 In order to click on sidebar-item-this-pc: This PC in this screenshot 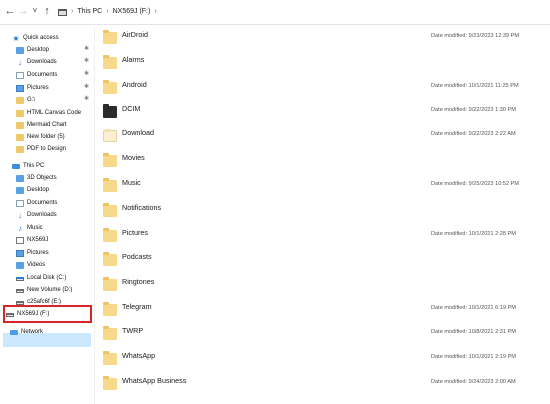, I will do `click(28, 166)`.